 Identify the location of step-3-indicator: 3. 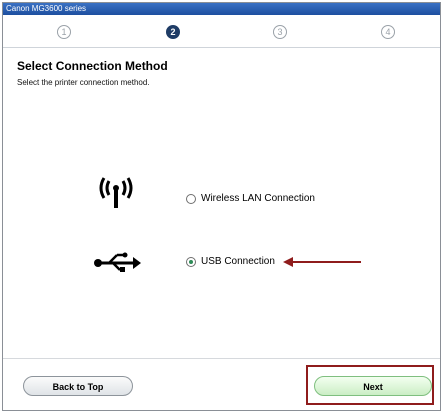
(280, 32).